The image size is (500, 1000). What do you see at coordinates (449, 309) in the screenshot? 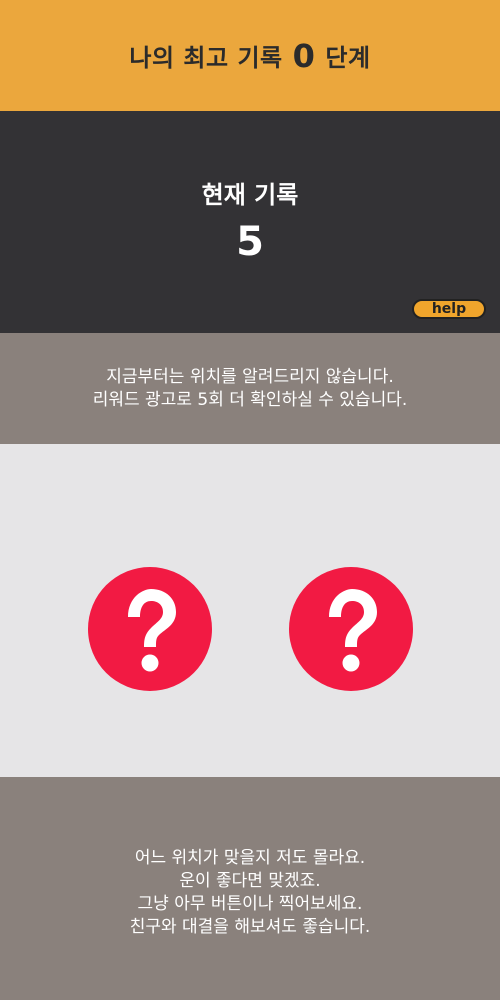
I see `help-button: help` at bounding box center [449, 309].